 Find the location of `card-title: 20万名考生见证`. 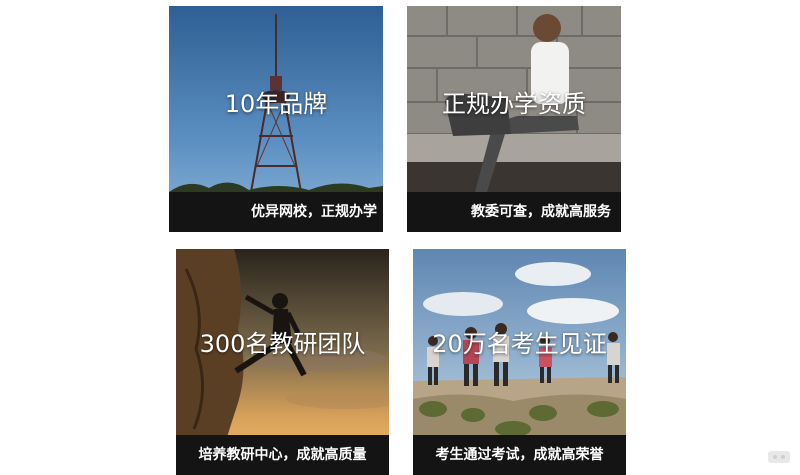

card-title: 20万名考生见证 is located at coordinates (519, 344).